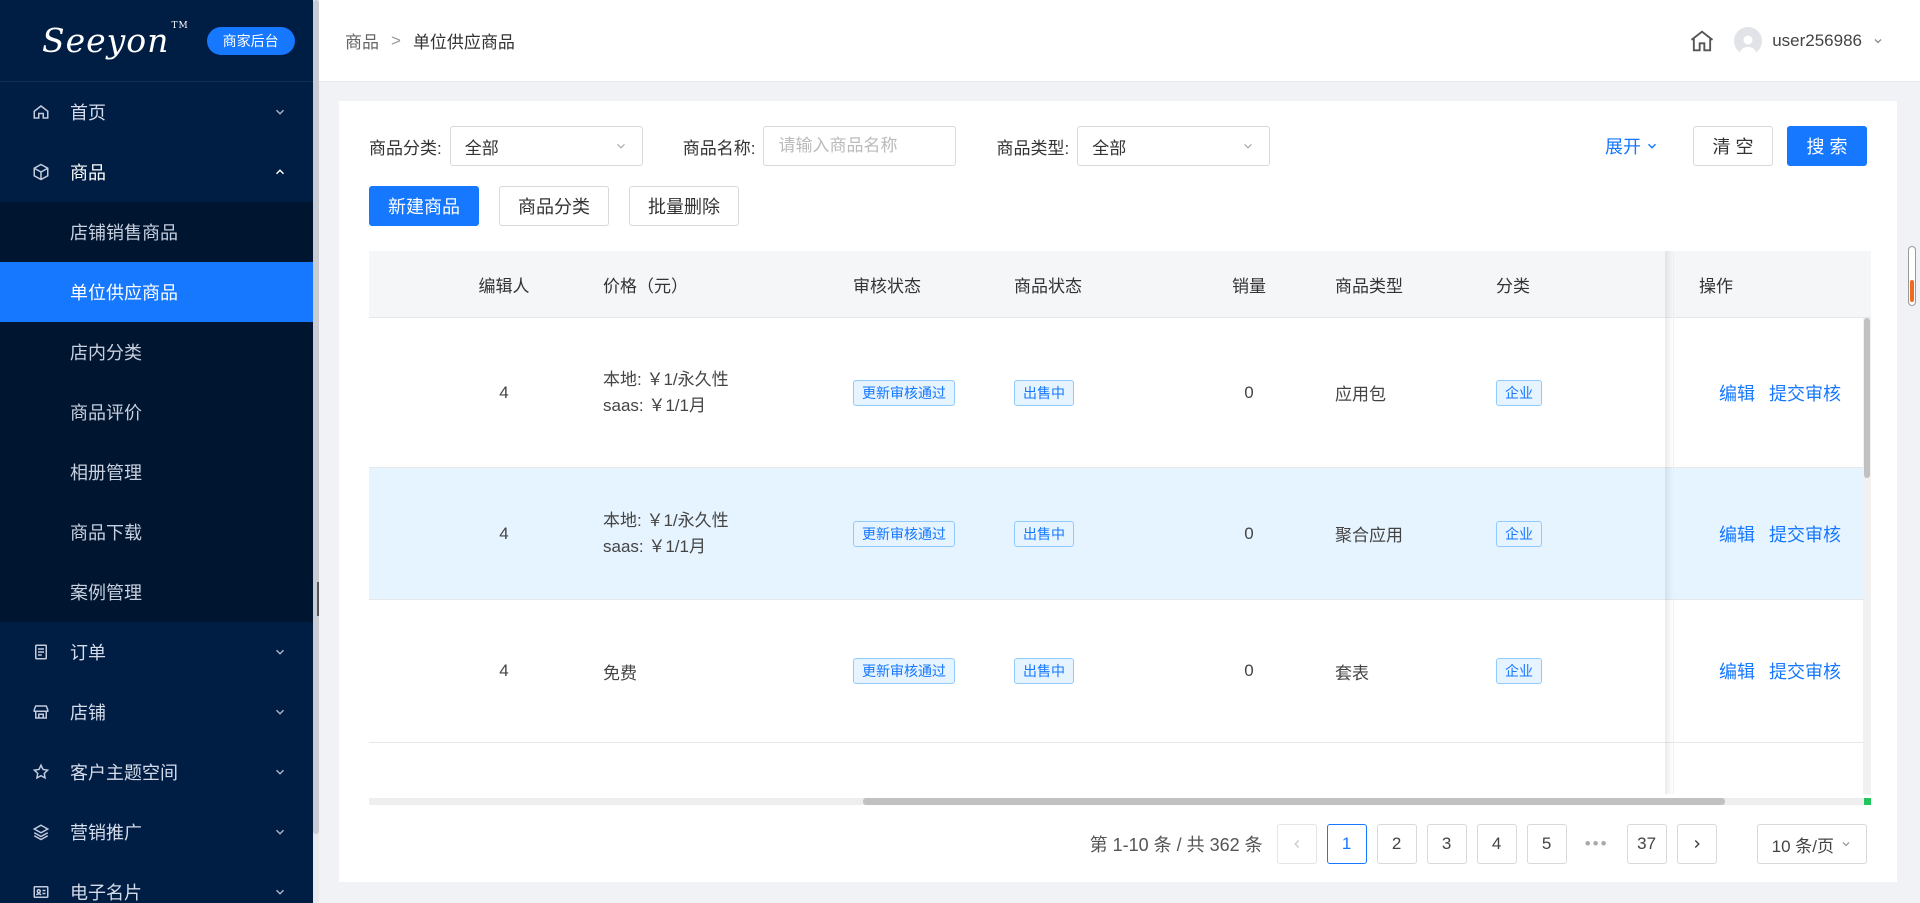 This screenshot has width=1920, height=903. What do you see at coordinates (156, 882) in the screenshot?
I see `menu-item-business-card: 电子名片` at bounding box center [156, 882].